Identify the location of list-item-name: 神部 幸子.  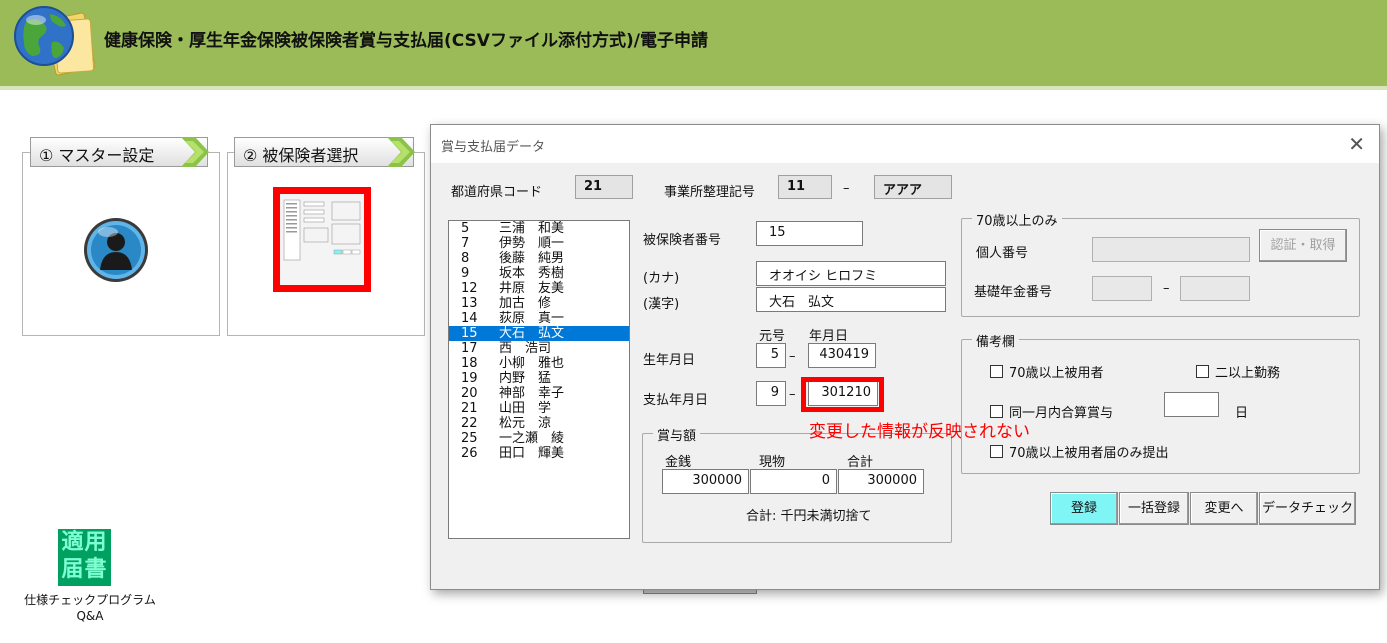
(532, 393).